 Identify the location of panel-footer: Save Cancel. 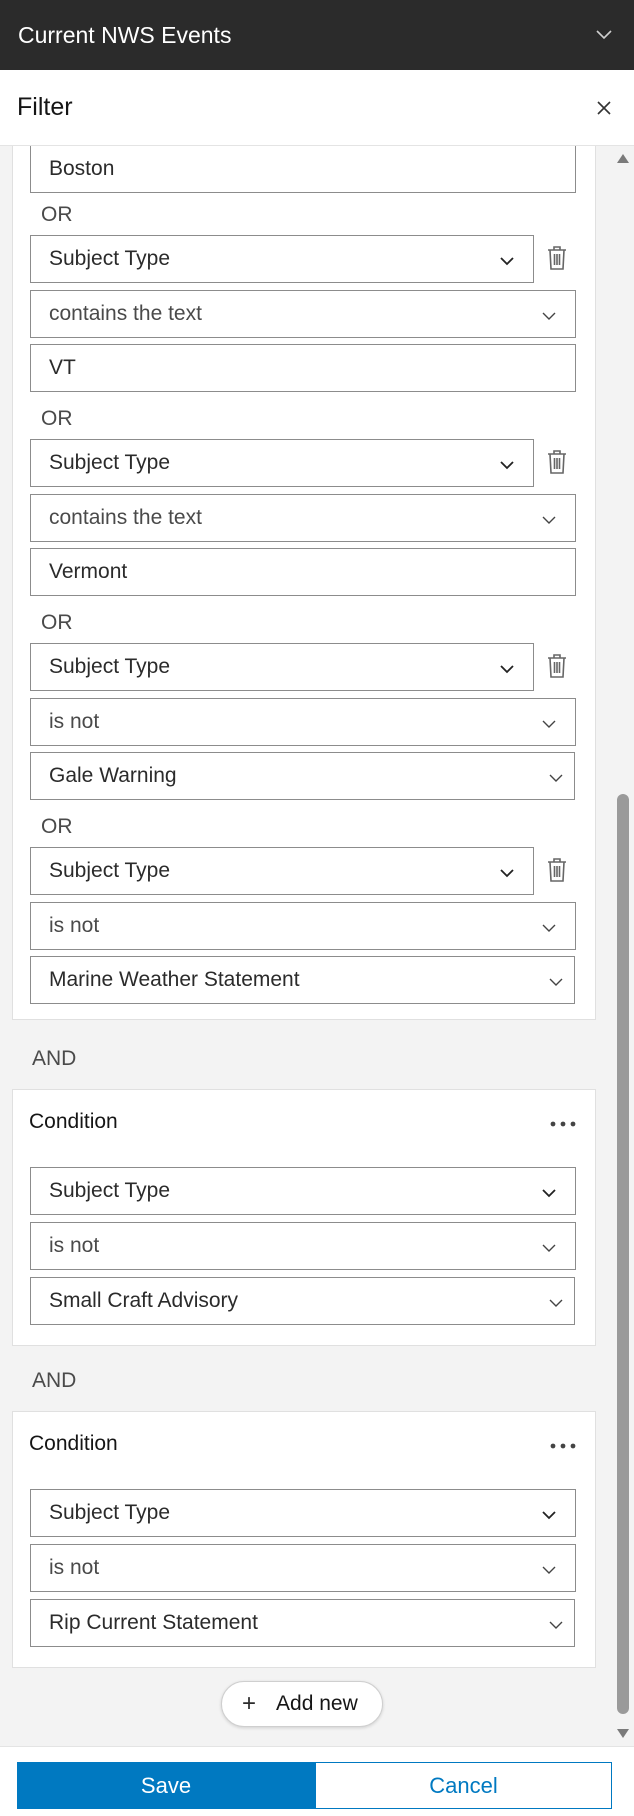
(317, 1781).